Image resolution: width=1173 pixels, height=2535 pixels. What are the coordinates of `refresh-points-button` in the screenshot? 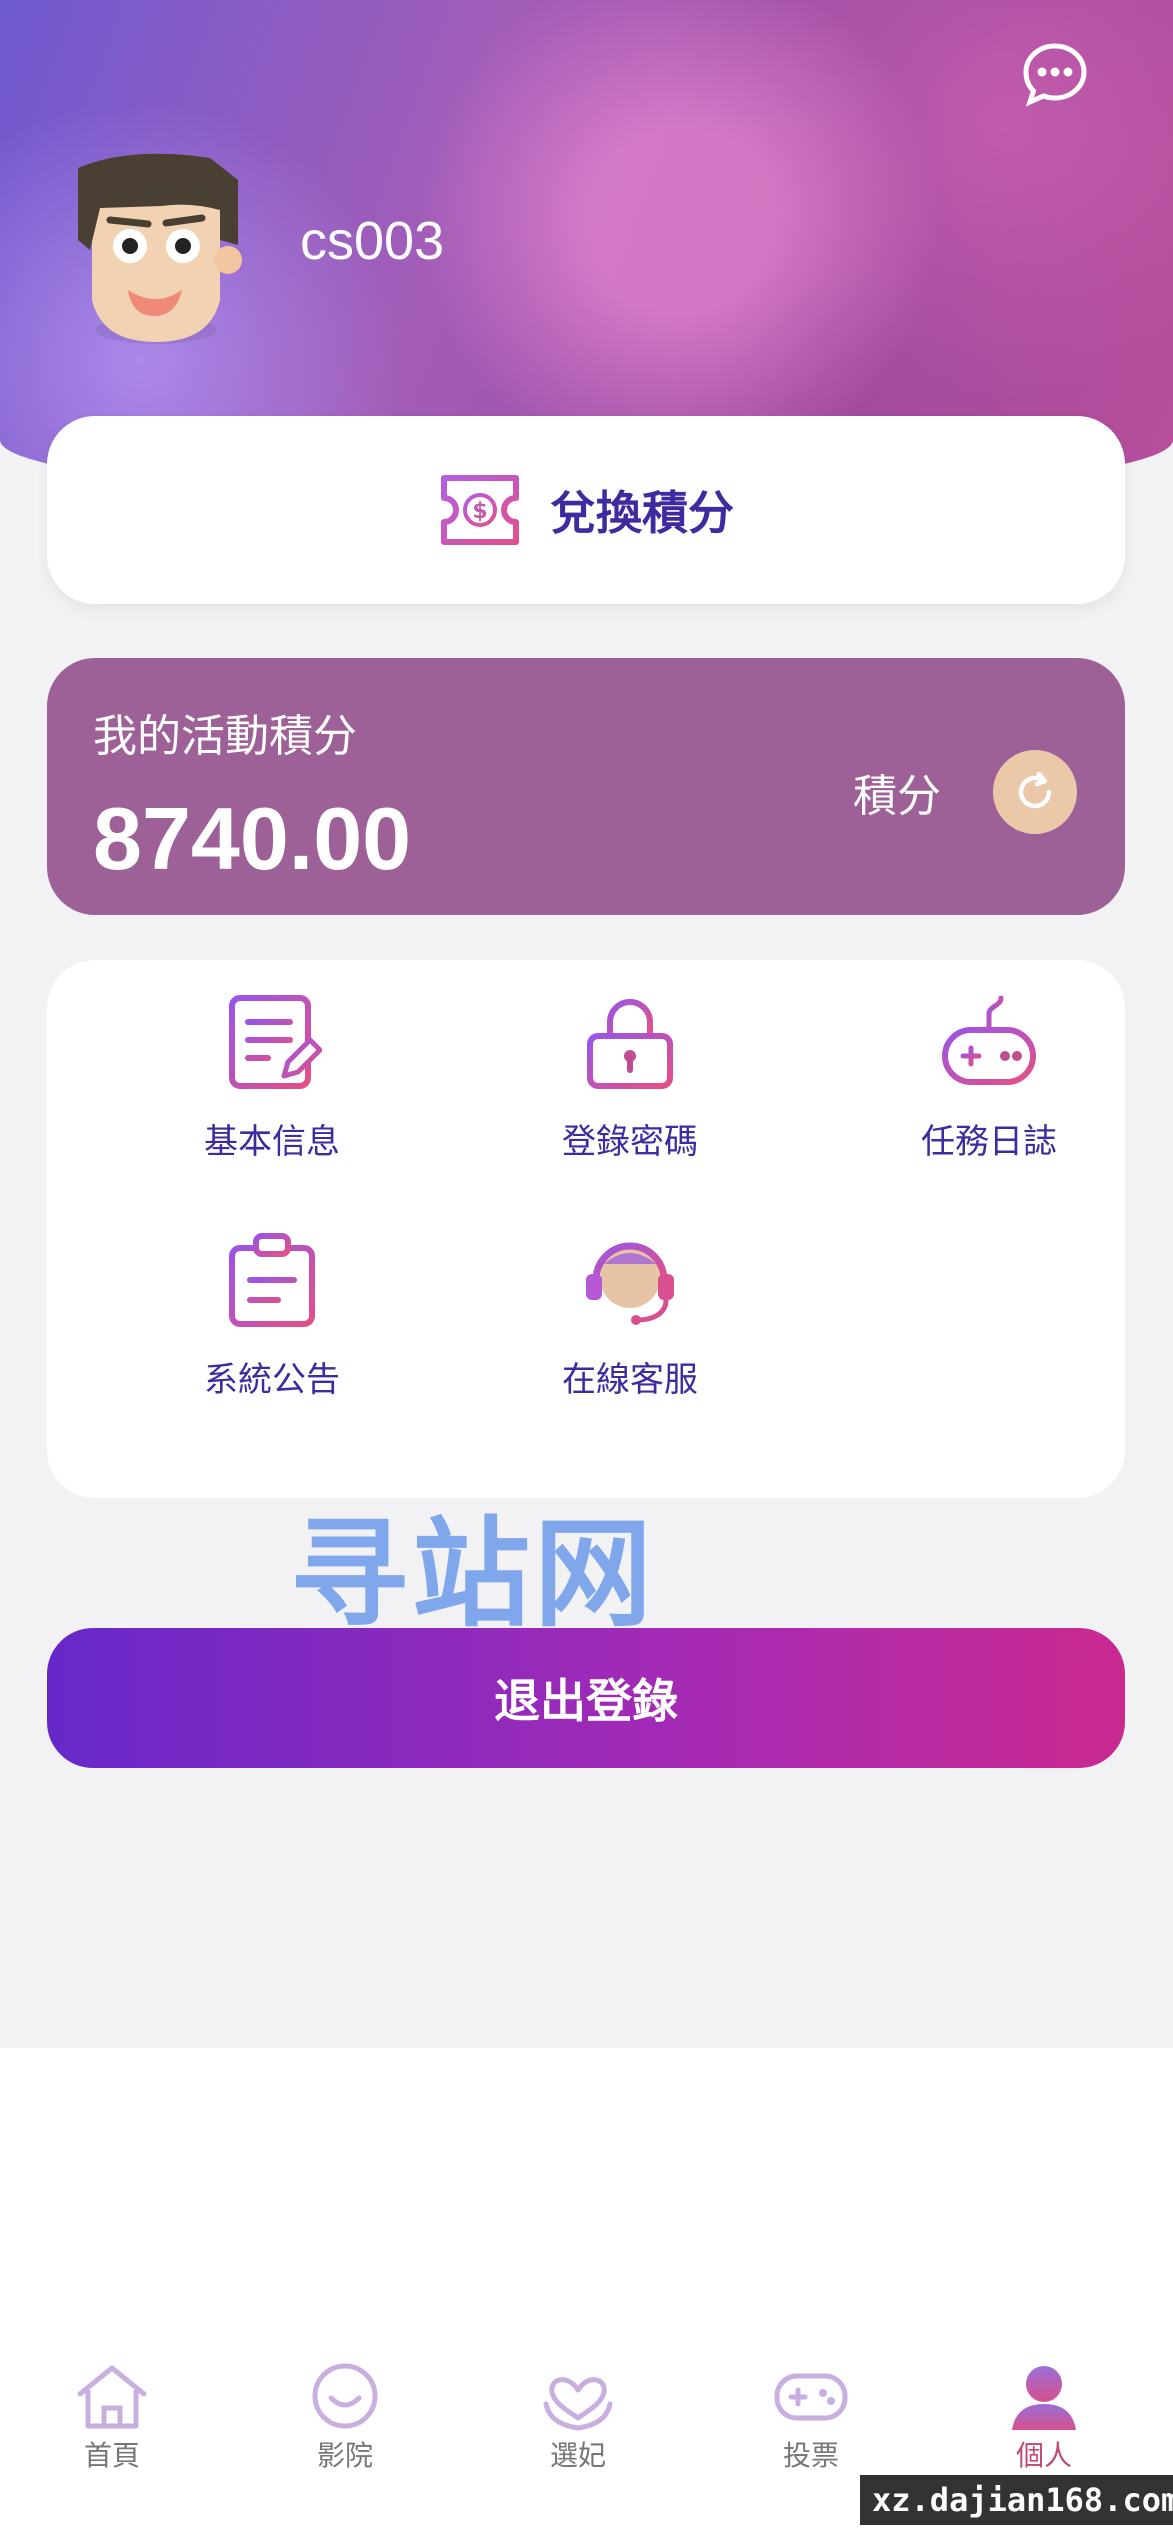 It's located at (1035, 792).